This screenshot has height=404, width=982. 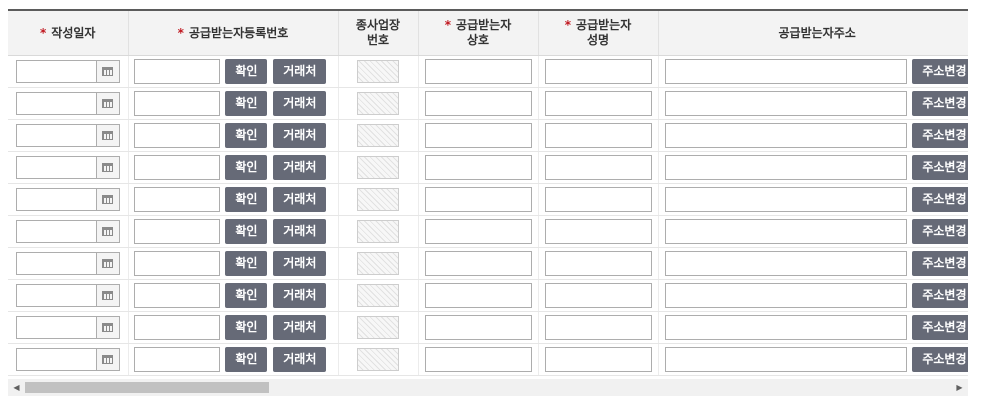 What do you see at coordinates (959, 387) in the screenshot?
I see `scroll-right-icon: ▶` at bounding box center [959, 387].